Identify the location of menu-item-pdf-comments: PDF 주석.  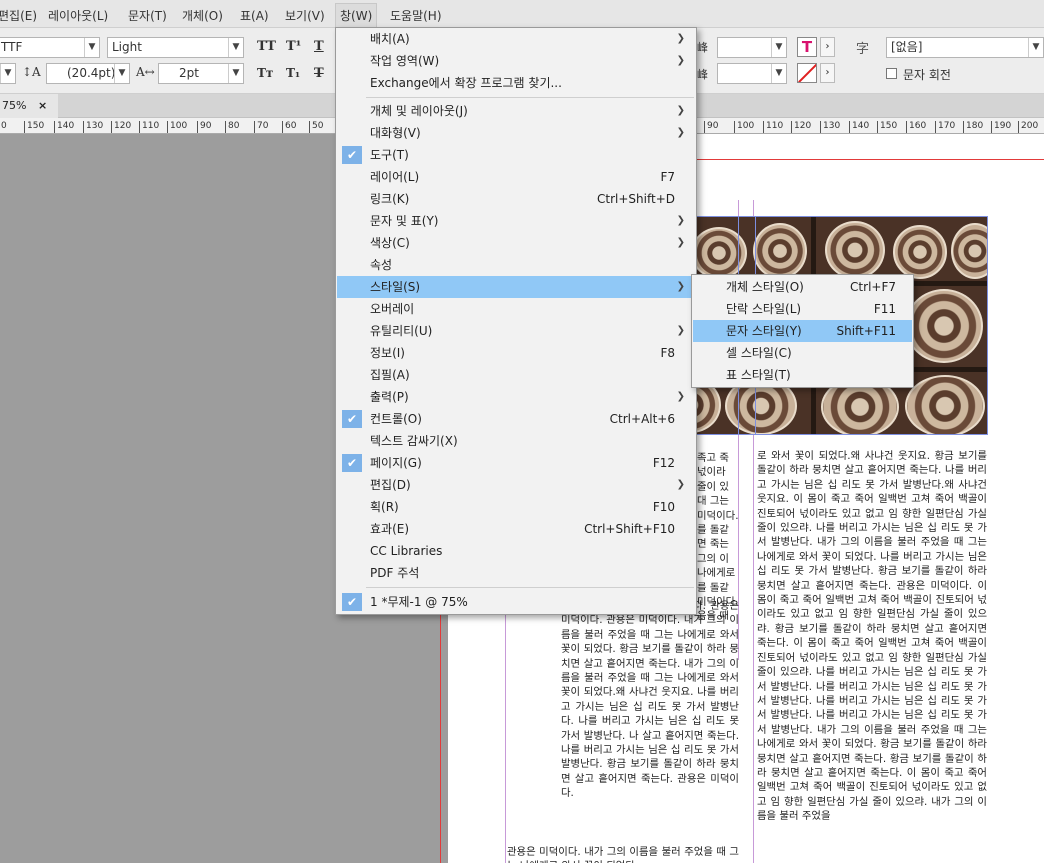
(516, 573).